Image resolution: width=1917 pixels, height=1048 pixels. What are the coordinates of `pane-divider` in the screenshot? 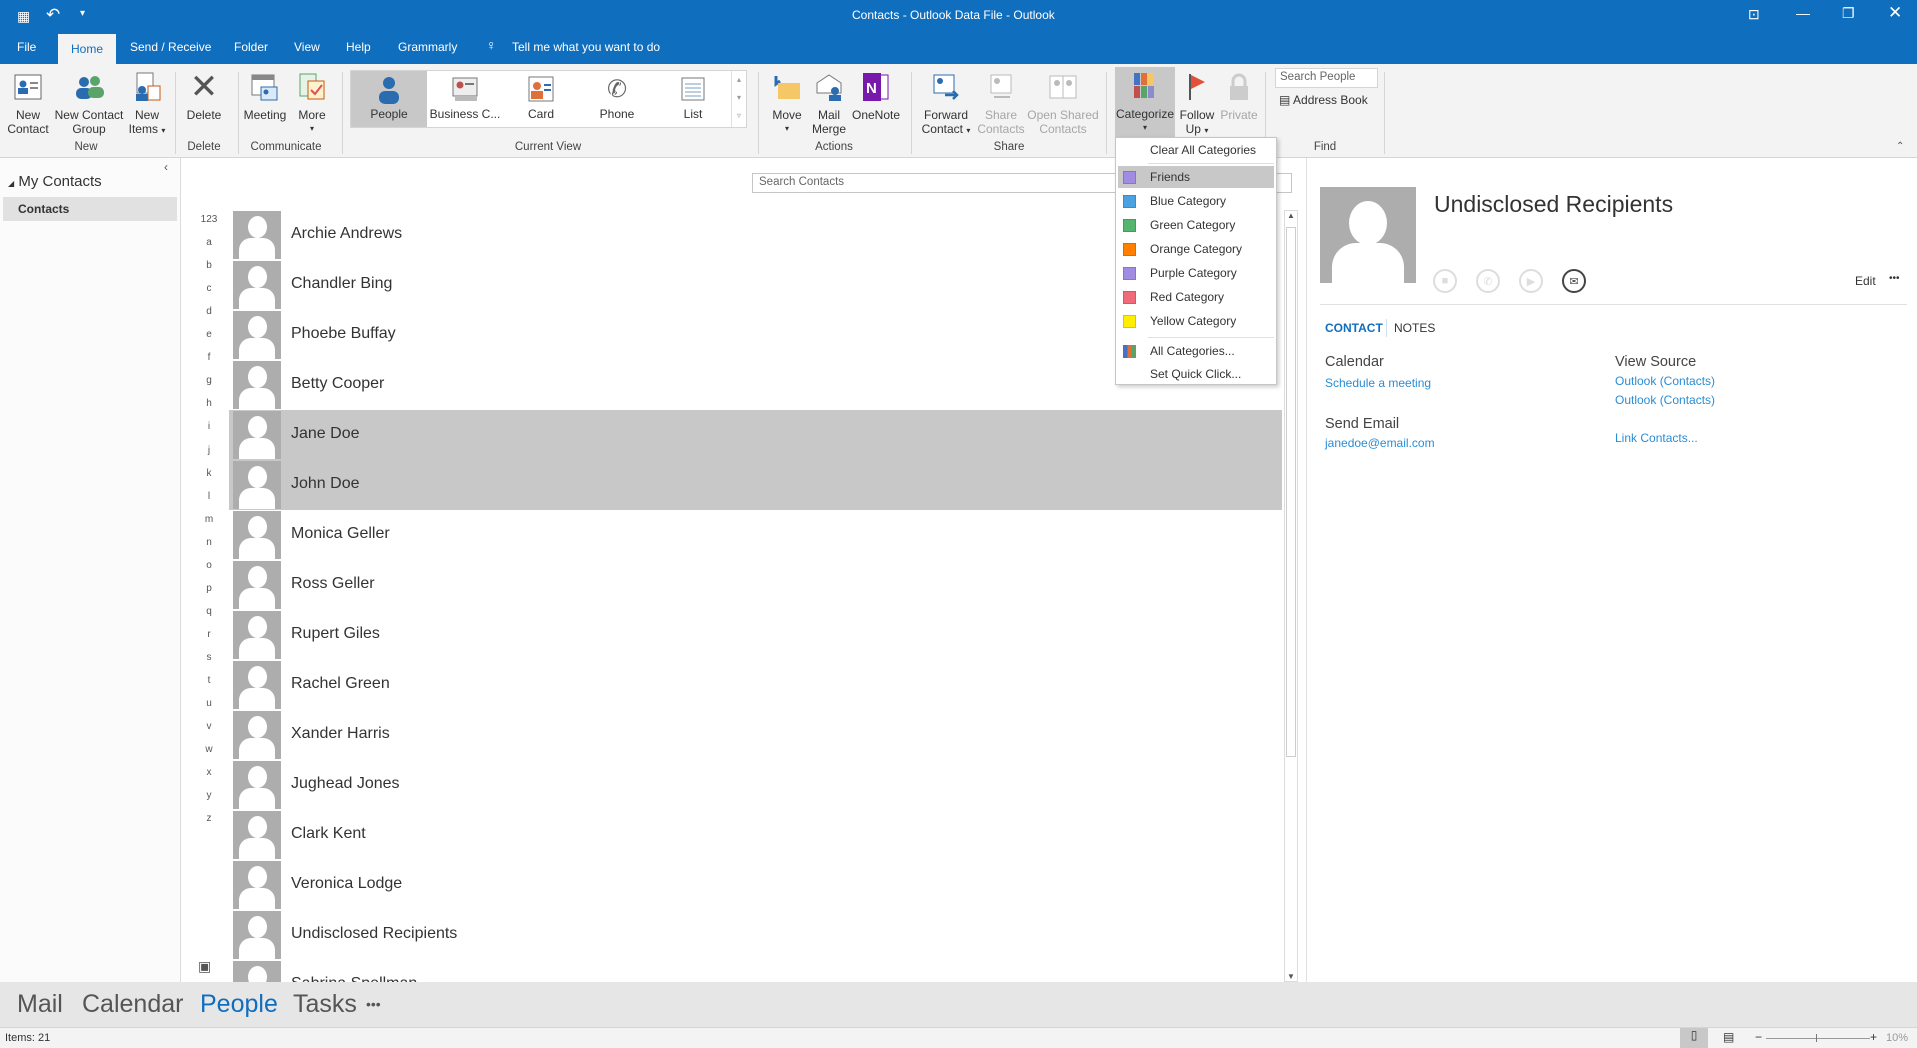 It's located at (1306, 570).